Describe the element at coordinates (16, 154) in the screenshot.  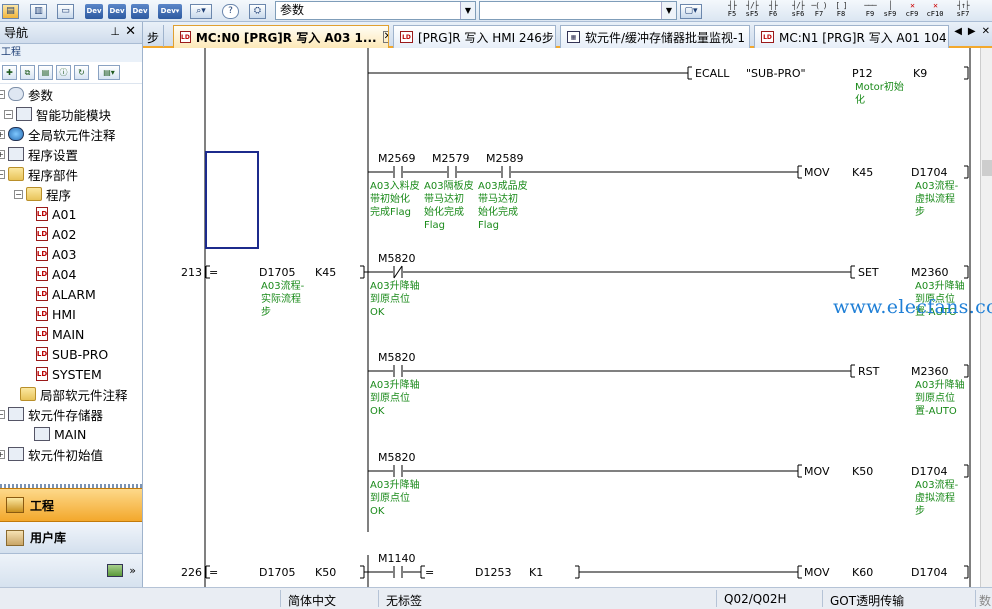
I see `settings-icon` at that location.